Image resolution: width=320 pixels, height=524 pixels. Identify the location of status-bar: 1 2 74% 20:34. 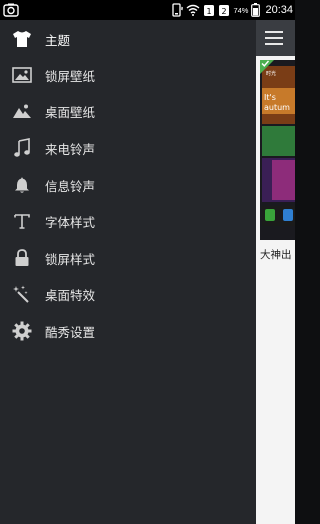
(147, 10).